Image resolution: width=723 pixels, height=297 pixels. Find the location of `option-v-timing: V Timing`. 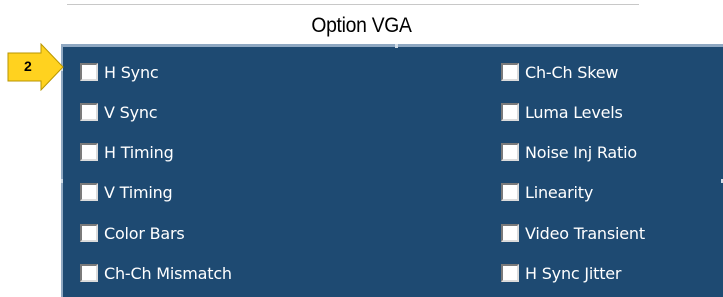

option-v-timing: V Timing is located at coordinates (126, 192).